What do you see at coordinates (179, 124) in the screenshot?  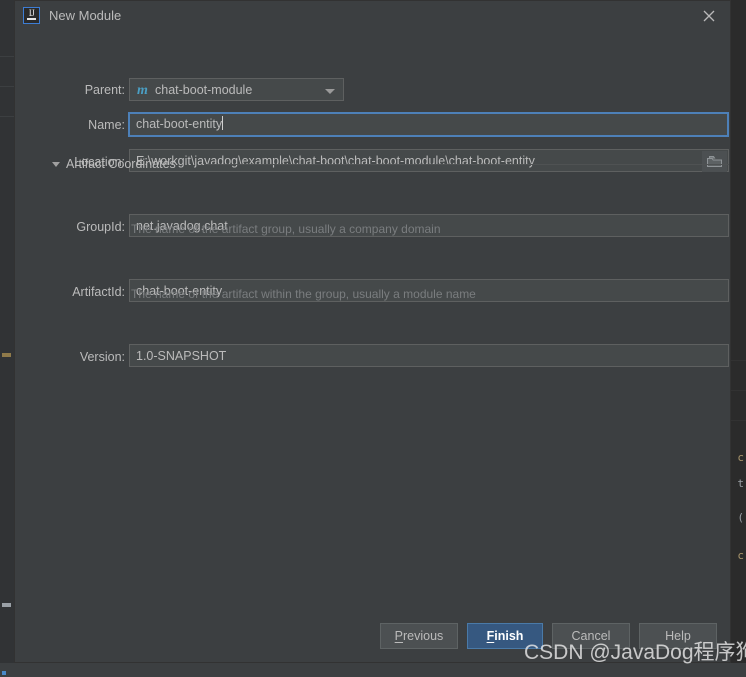 I see `name-input-value: chat-boot-entity` at bounding box center [179, 124].